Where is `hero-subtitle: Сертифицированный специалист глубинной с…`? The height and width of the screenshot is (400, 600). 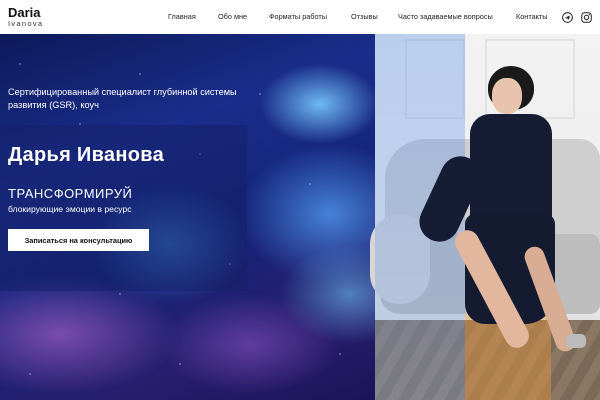
hero-subtitle: Сертифицированный специалист глубинной с… is located at coordinates (122, 98).